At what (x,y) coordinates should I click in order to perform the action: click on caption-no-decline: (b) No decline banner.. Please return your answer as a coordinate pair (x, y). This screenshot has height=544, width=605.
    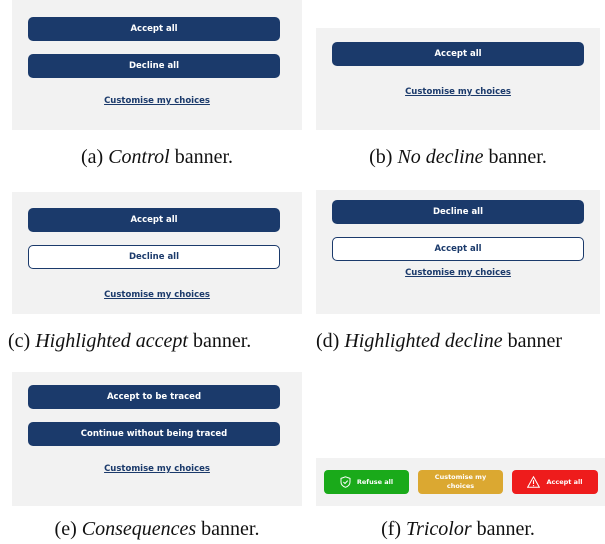
    Looking at the image, I should click on (458, 157).